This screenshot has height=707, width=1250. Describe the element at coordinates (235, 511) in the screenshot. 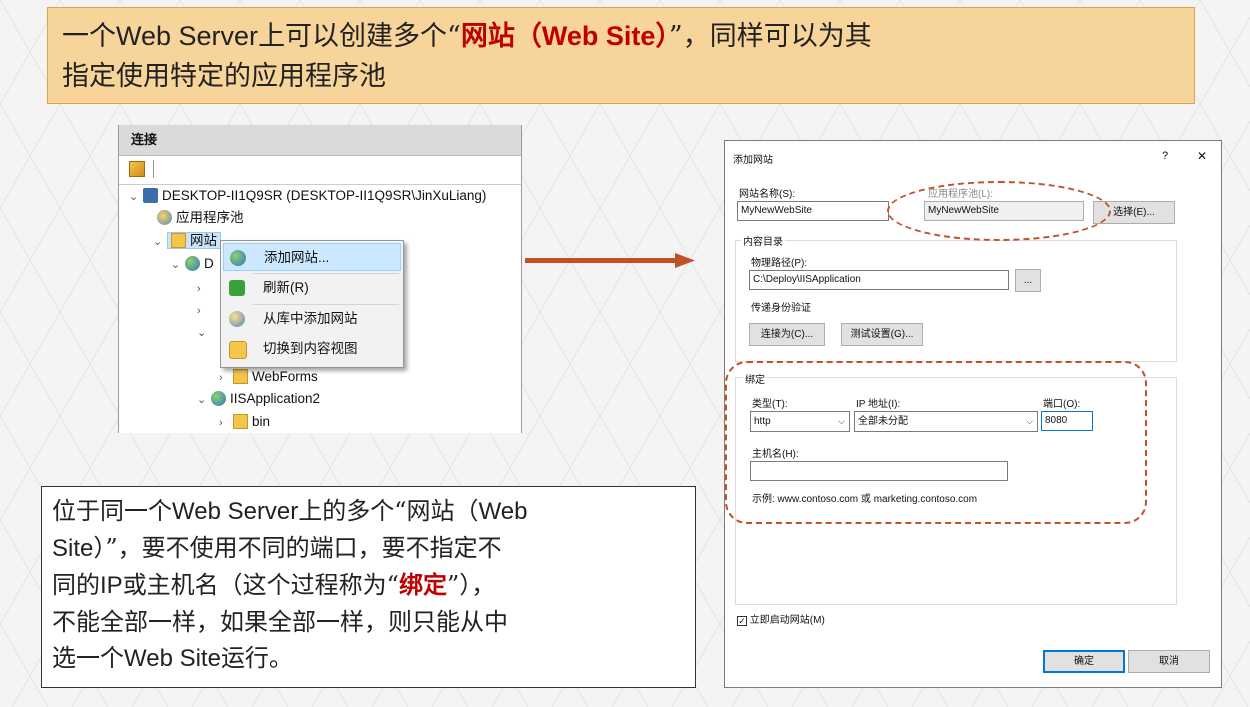

I see `note-text: Web Server` at that location.